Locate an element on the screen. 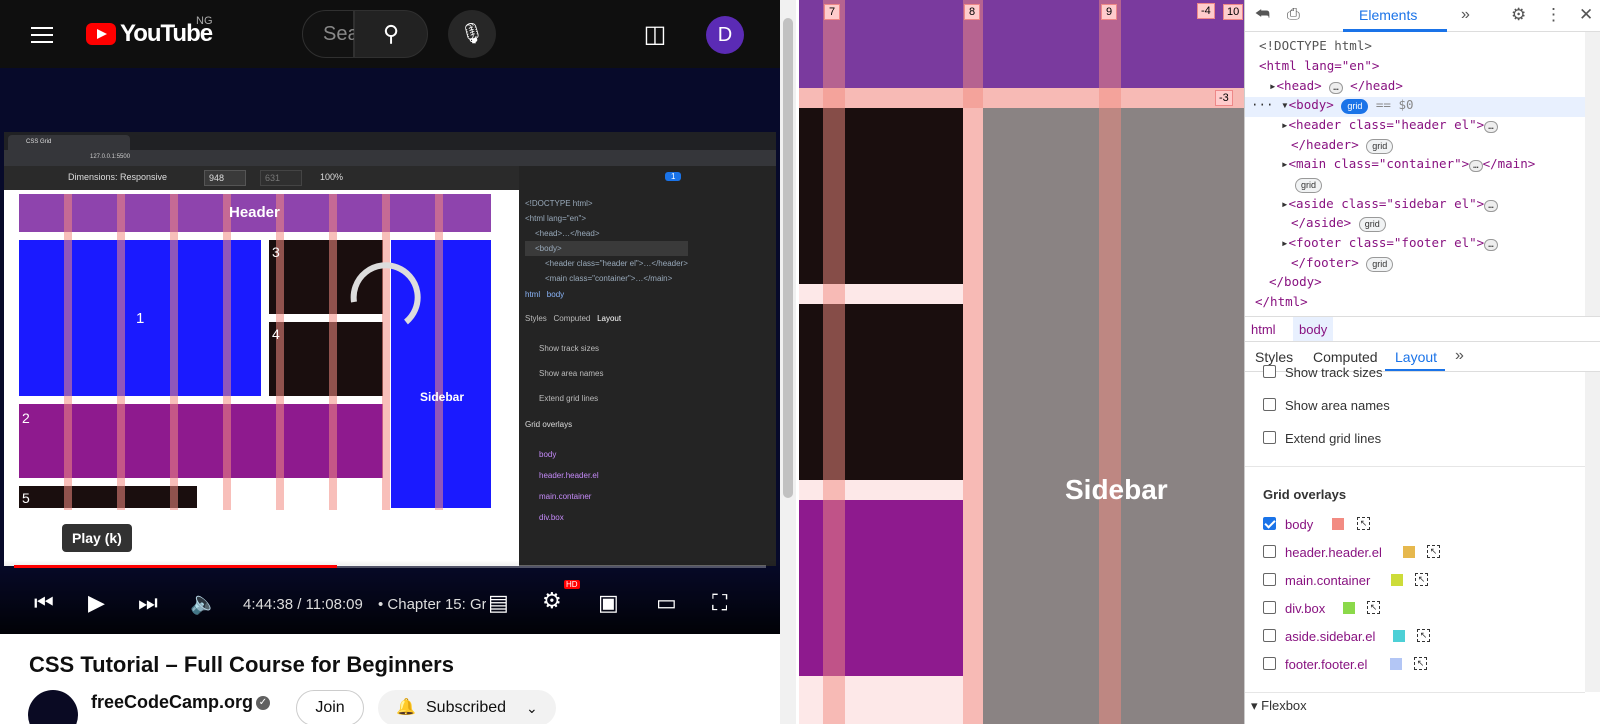  overlay-checkbox-body is located at coordinates (1269, 523).